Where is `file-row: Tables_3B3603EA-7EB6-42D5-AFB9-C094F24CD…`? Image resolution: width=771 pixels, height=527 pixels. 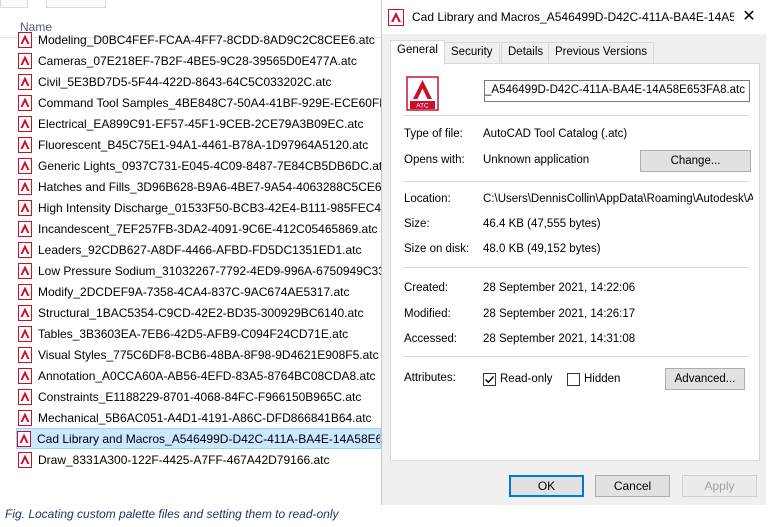 file-row: Tables_3B3603EA-7EB6-42D5-AFB9-C094F24CD… is located at coordinates (199, 333).